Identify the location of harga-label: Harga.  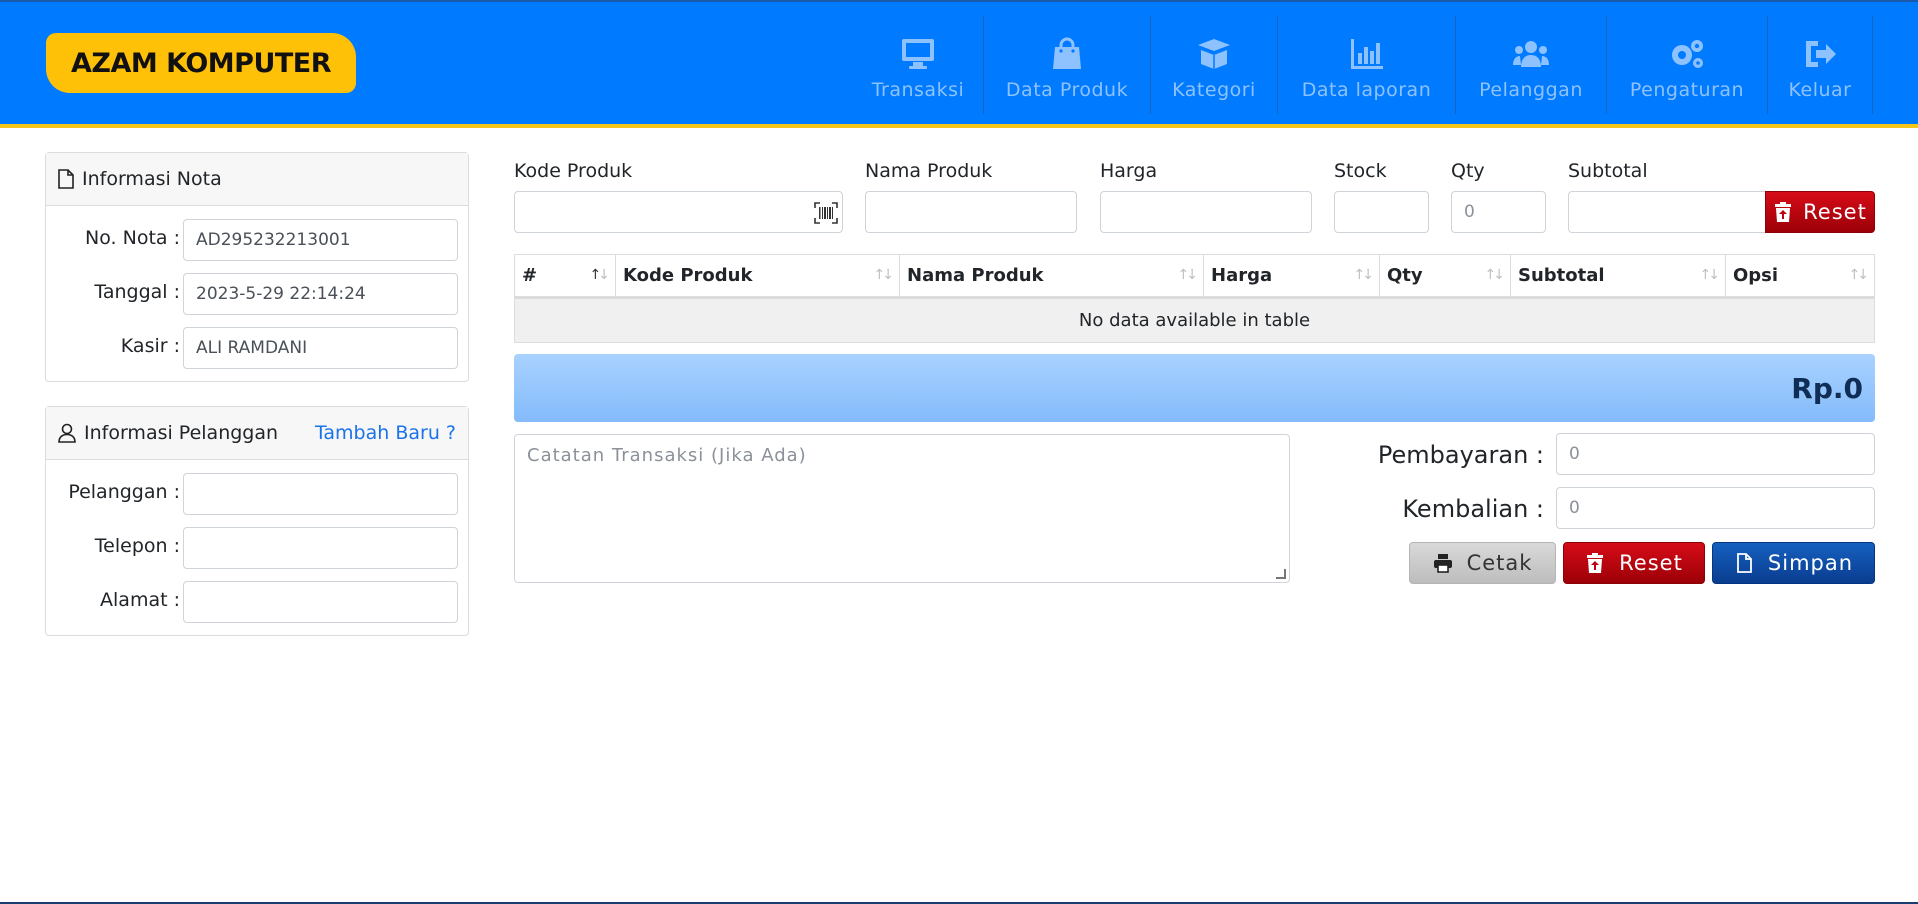
(1129, 171).